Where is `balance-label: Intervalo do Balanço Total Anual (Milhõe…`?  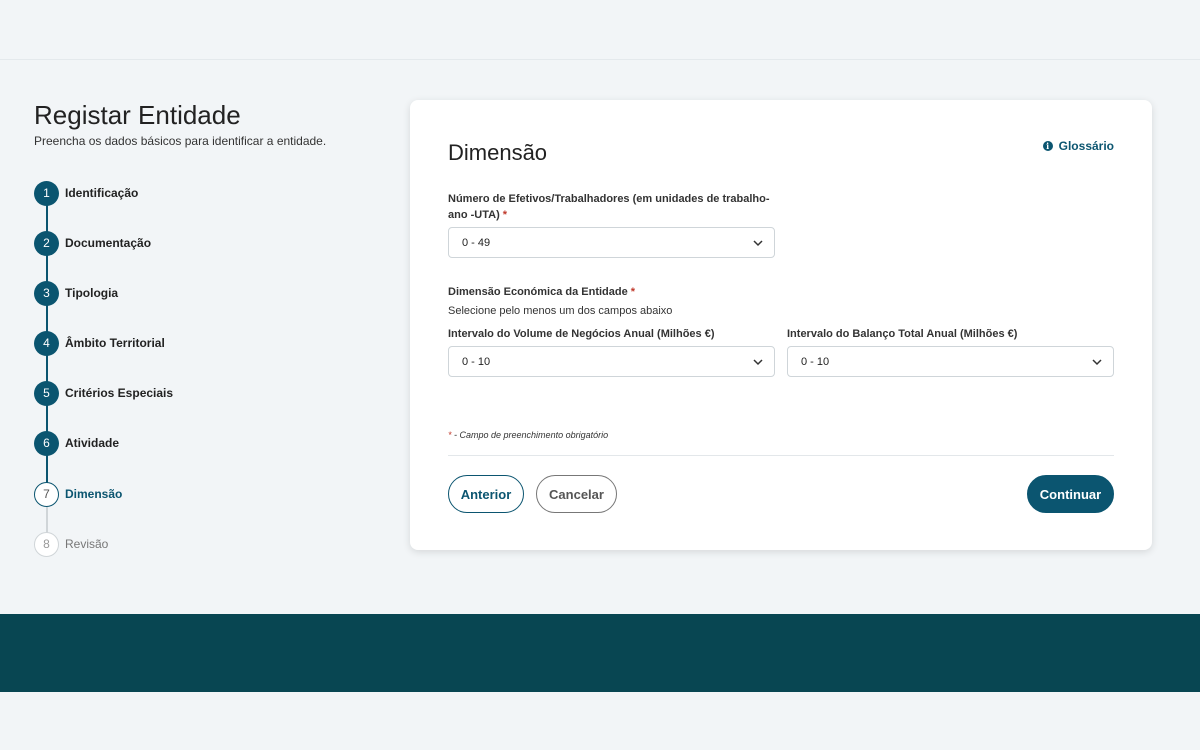
balance-label: Intervalo do Balanço Total Anual (Milhõe… is located at coordinates (902, 334).